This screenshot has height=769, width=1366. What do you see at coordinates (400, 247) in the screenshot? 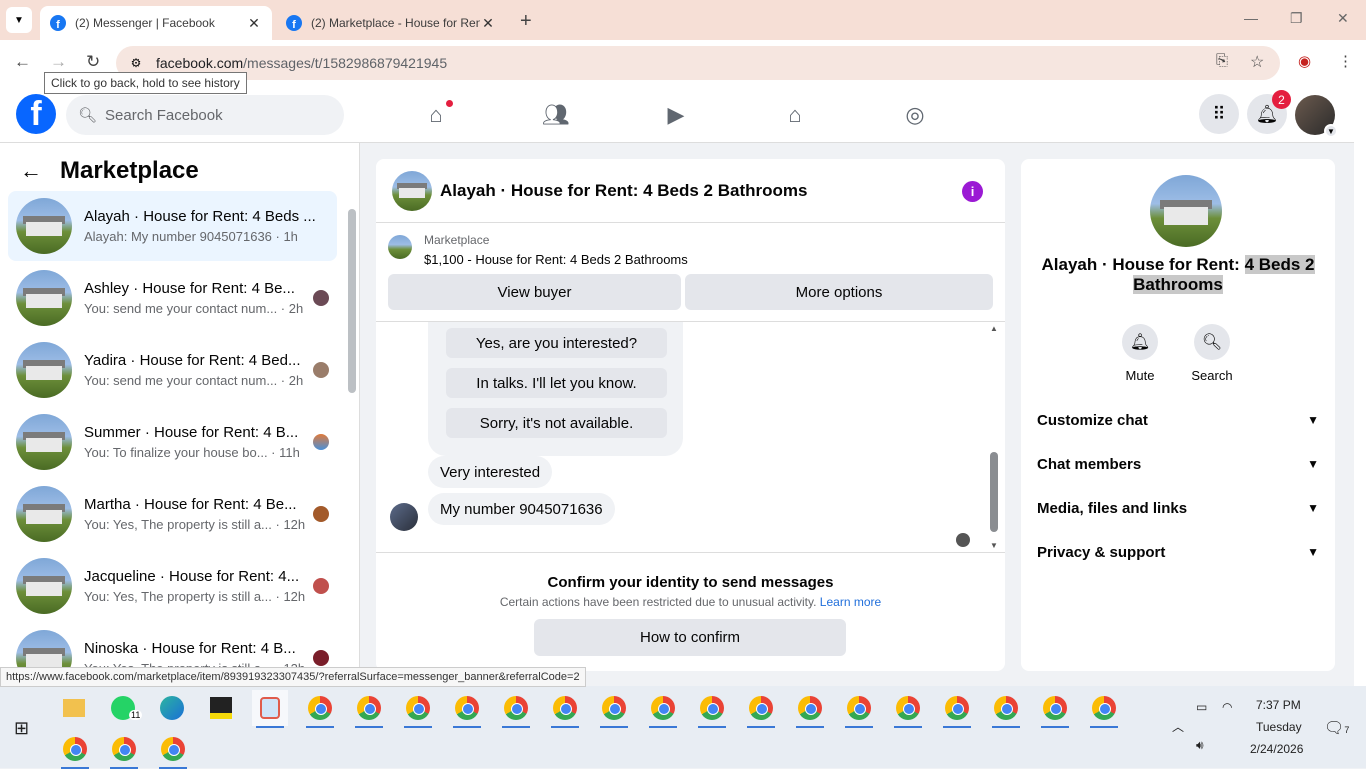
I see `listing-thumbnail` at bounding box center [400, 247].